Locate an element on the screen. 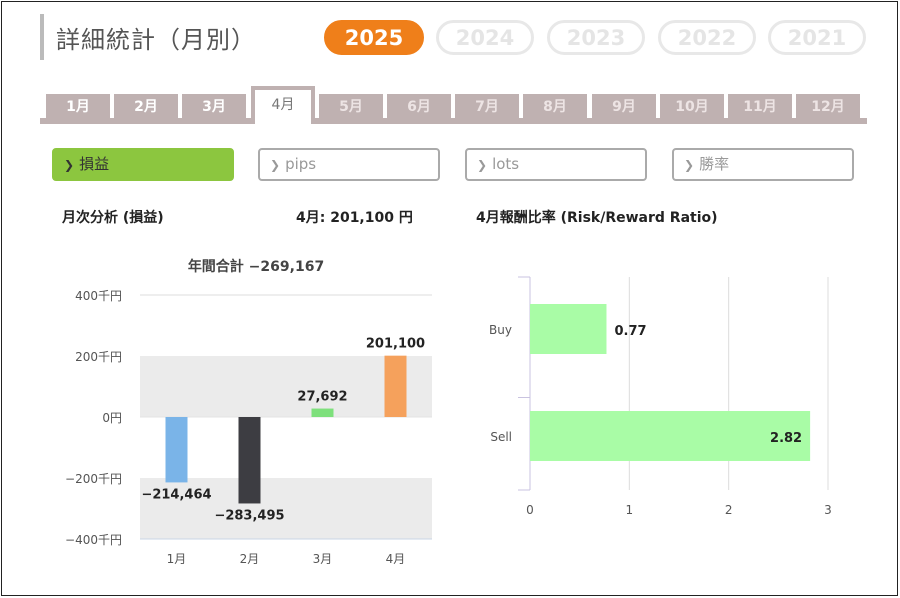  metric-label: 勝率 is located at coordinates (714, 164).